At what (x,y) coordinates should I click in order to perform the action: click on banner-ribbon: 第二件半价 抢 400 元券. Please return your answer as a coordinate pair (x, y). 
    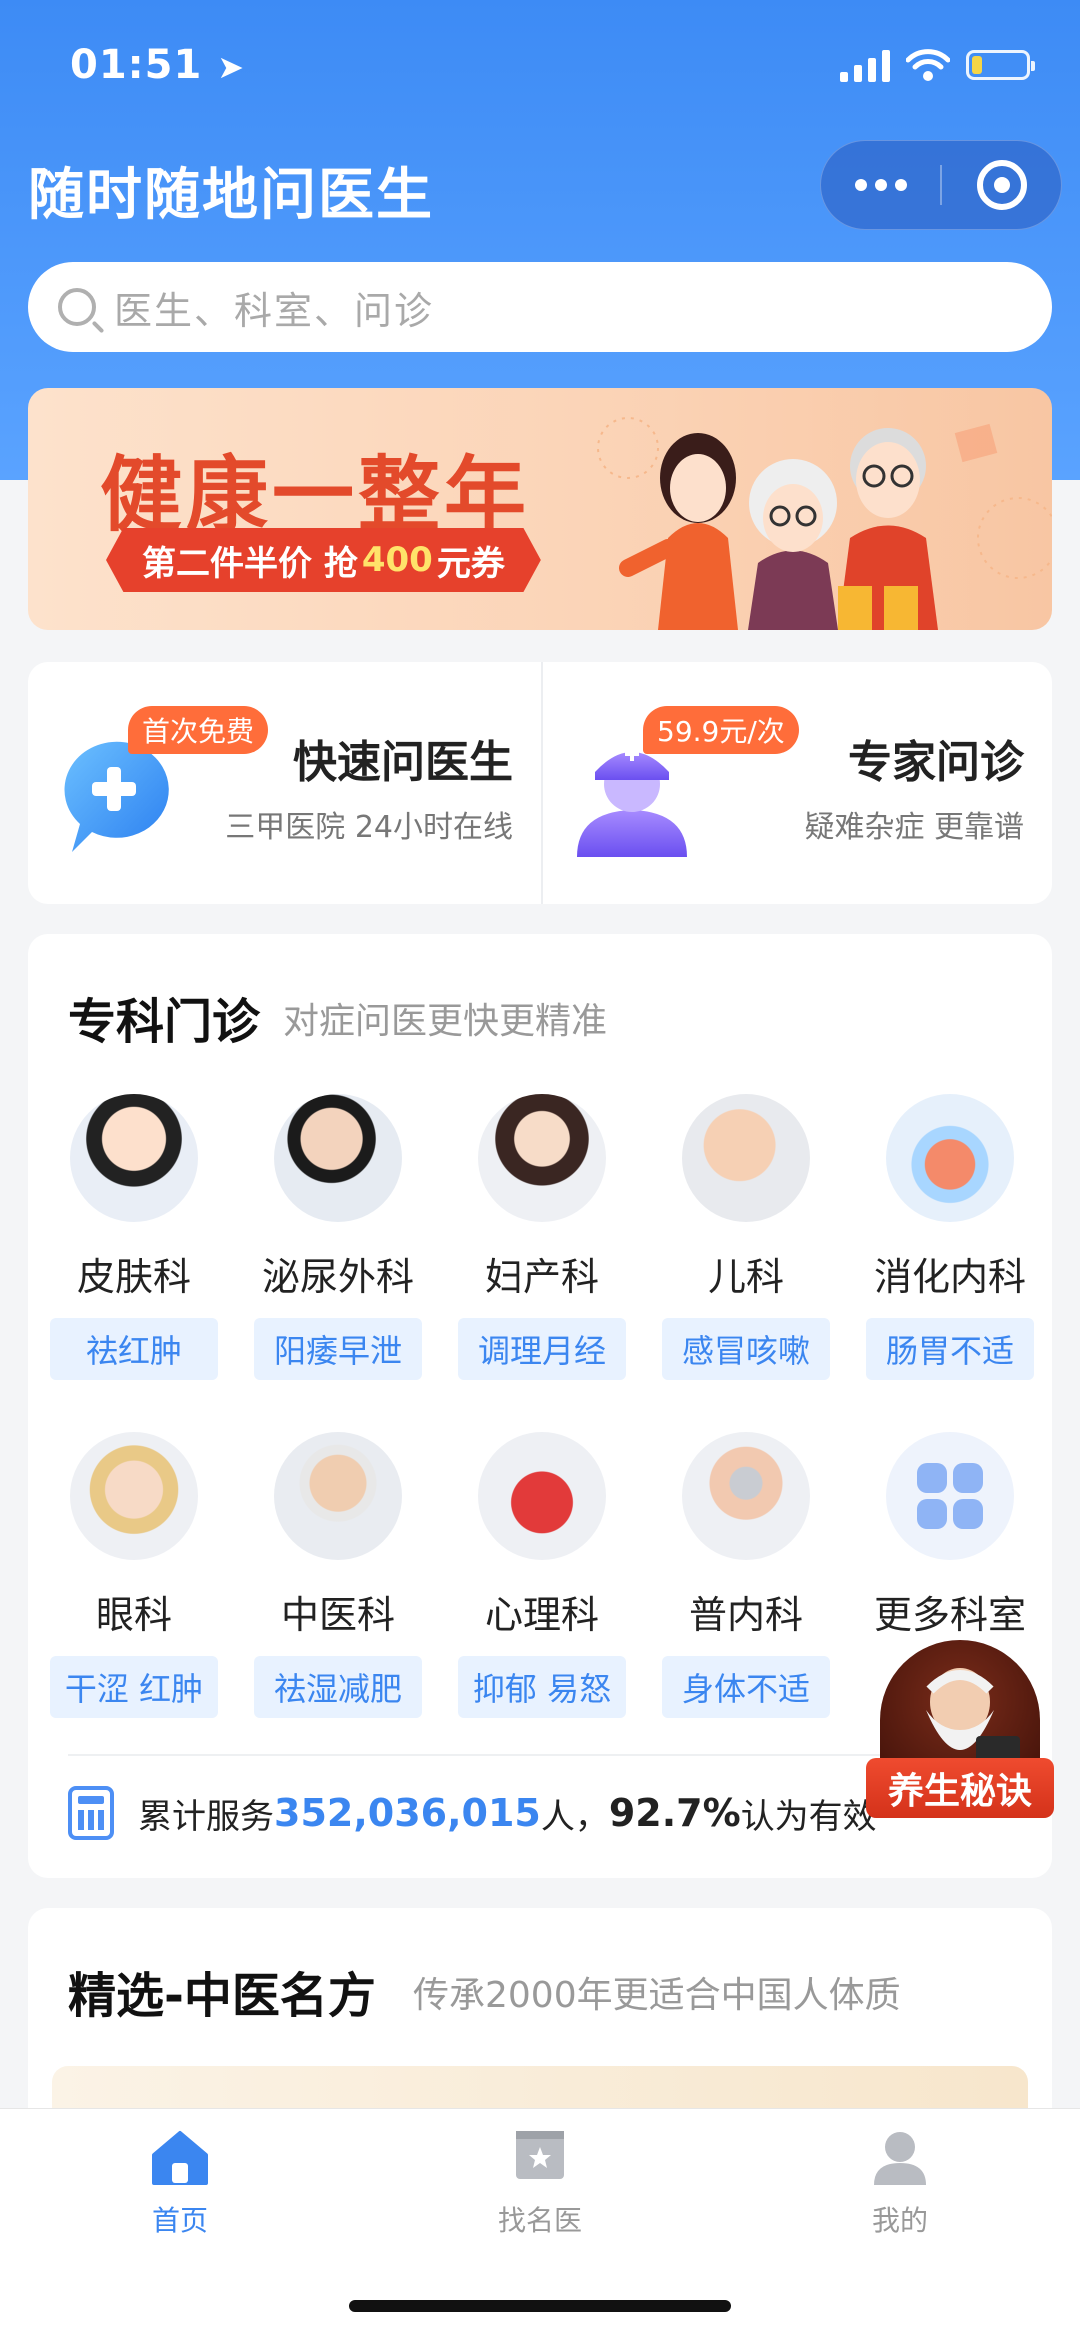
    Looking at the image, I should click on (323, 560).